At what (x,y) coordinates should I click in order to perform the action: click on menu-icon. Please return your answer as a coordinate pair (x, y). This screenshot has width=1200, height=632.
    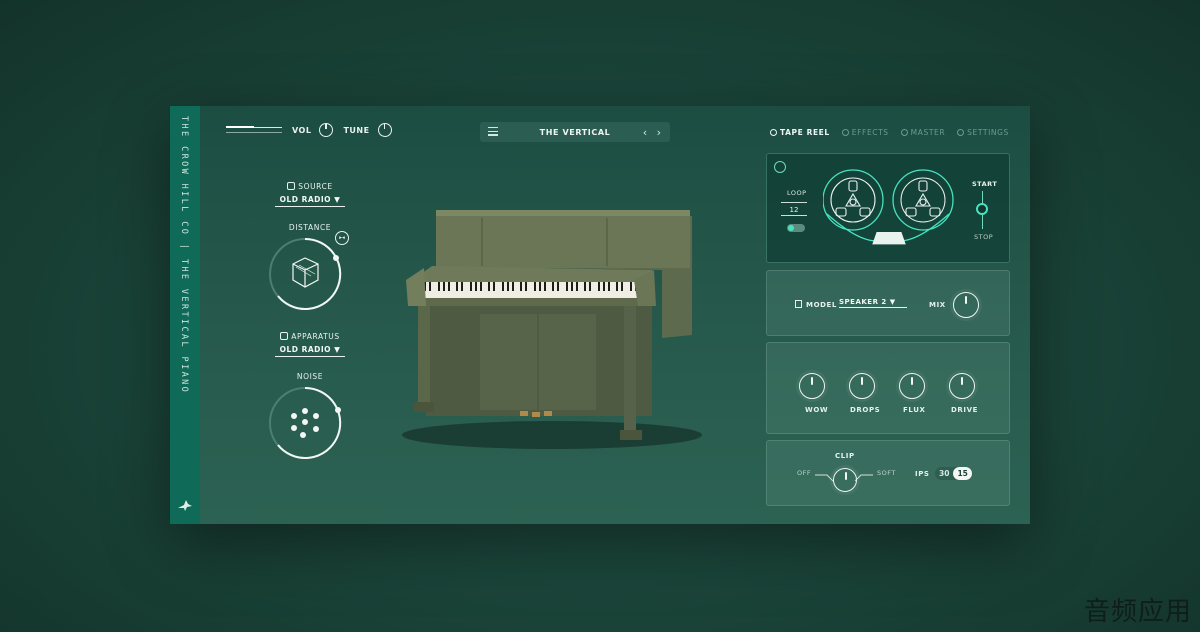
    Looking at the image, I should click on (493, 131).